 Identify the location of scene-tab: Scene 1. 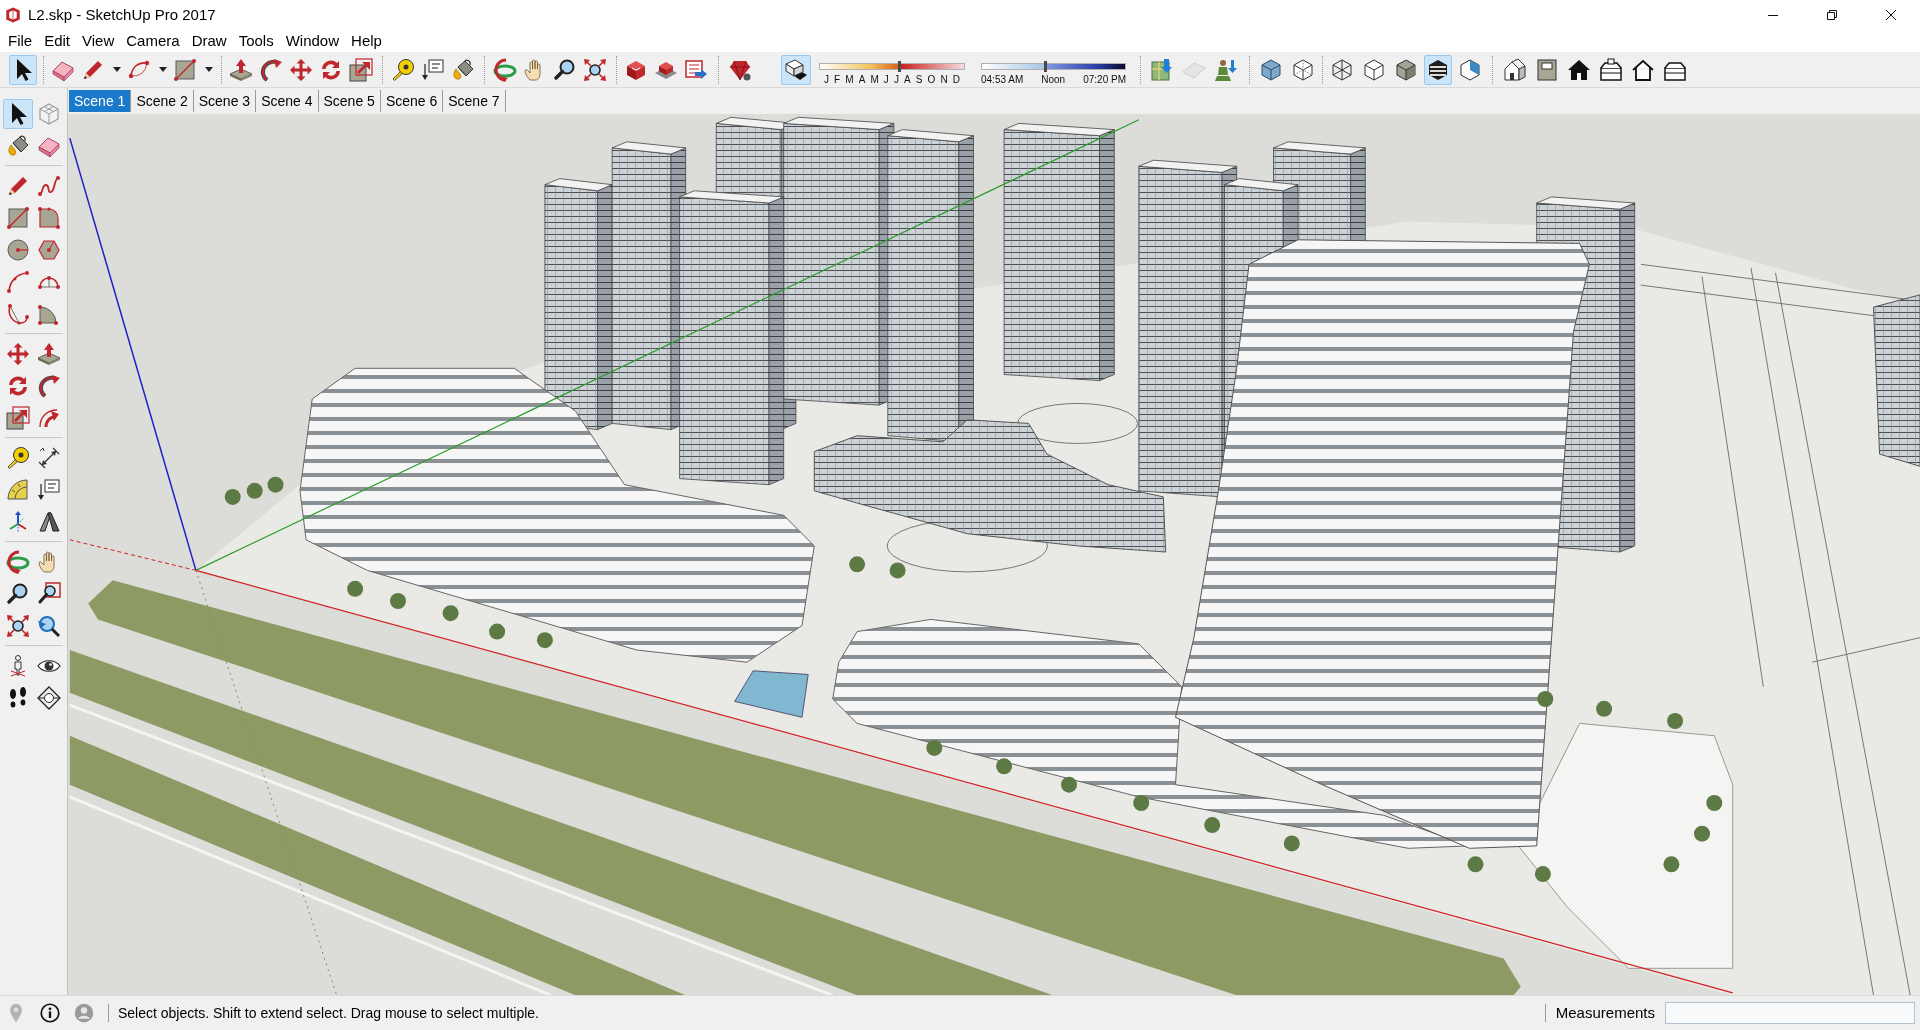
(100, 101).